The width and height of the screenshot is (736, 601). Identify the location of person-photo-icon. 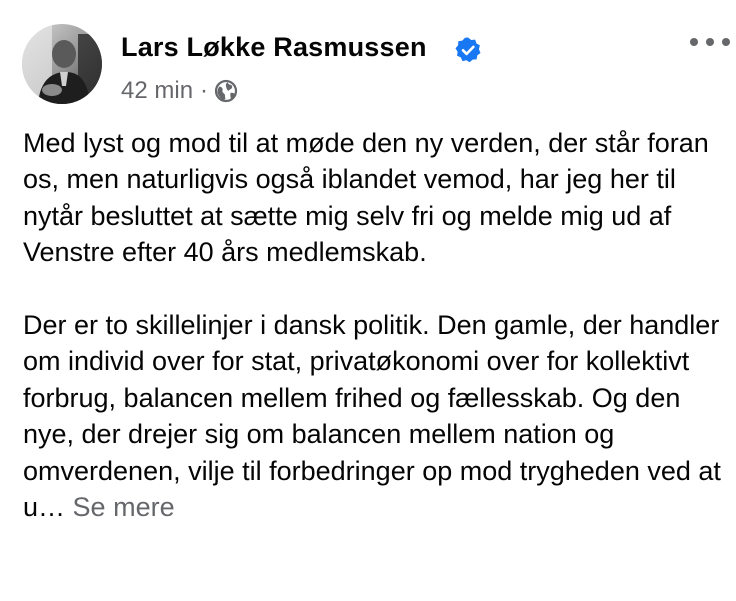
(62, 64).